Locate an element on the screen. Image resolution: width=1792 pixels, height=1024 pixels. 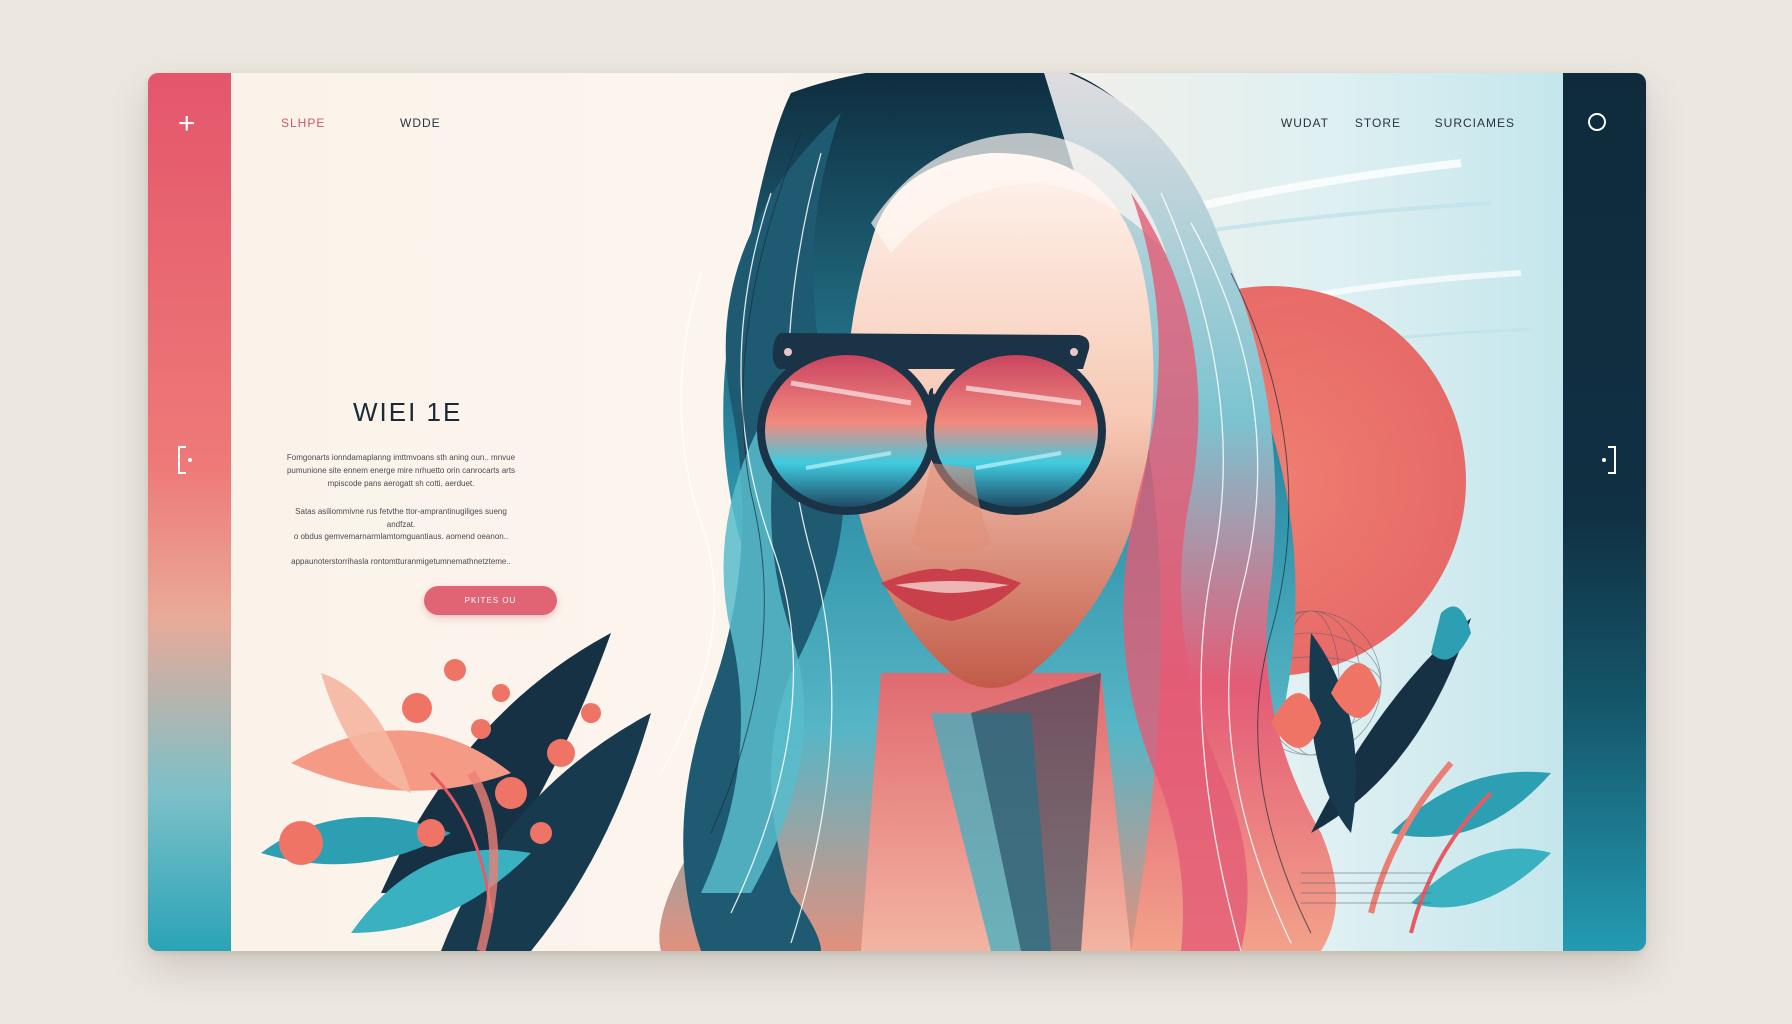
bracket-left-icon is located at coordinates (187, 463).